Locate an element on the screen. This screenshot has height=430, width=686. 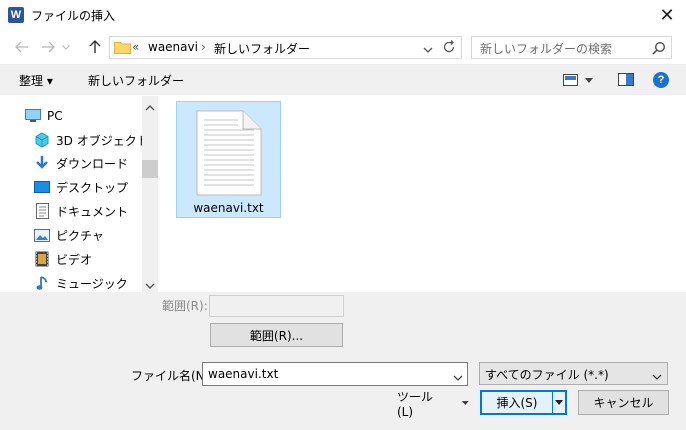
recent-locations-button is located at coordinates (66, 47).